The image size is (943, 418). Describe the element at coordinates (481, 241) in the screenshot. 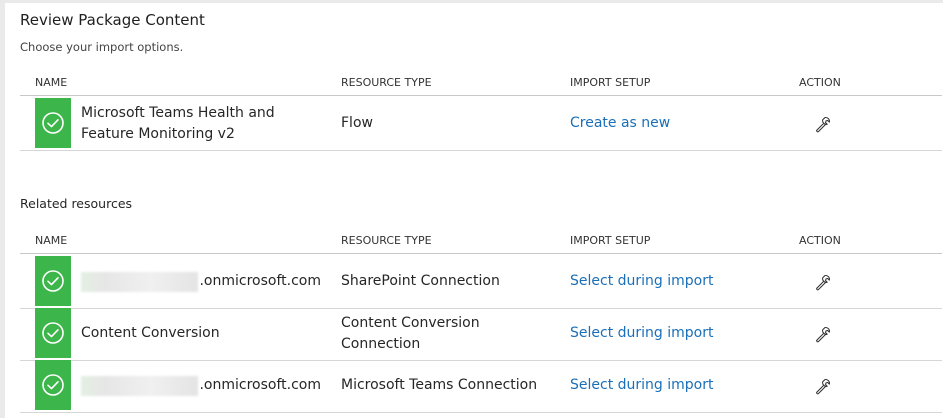

I see `related-table-header: NAME RESOURCE TYPE IMPORT SETUP ACTION` at that location.